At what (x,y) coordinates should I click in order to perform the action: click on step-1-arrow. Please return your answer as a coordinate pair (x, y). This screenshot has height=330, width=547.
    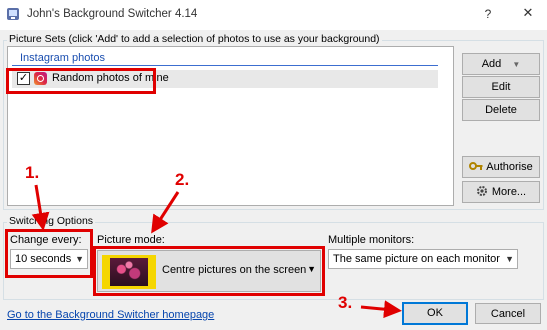
    Looking at the image, I should click on (40, 207).